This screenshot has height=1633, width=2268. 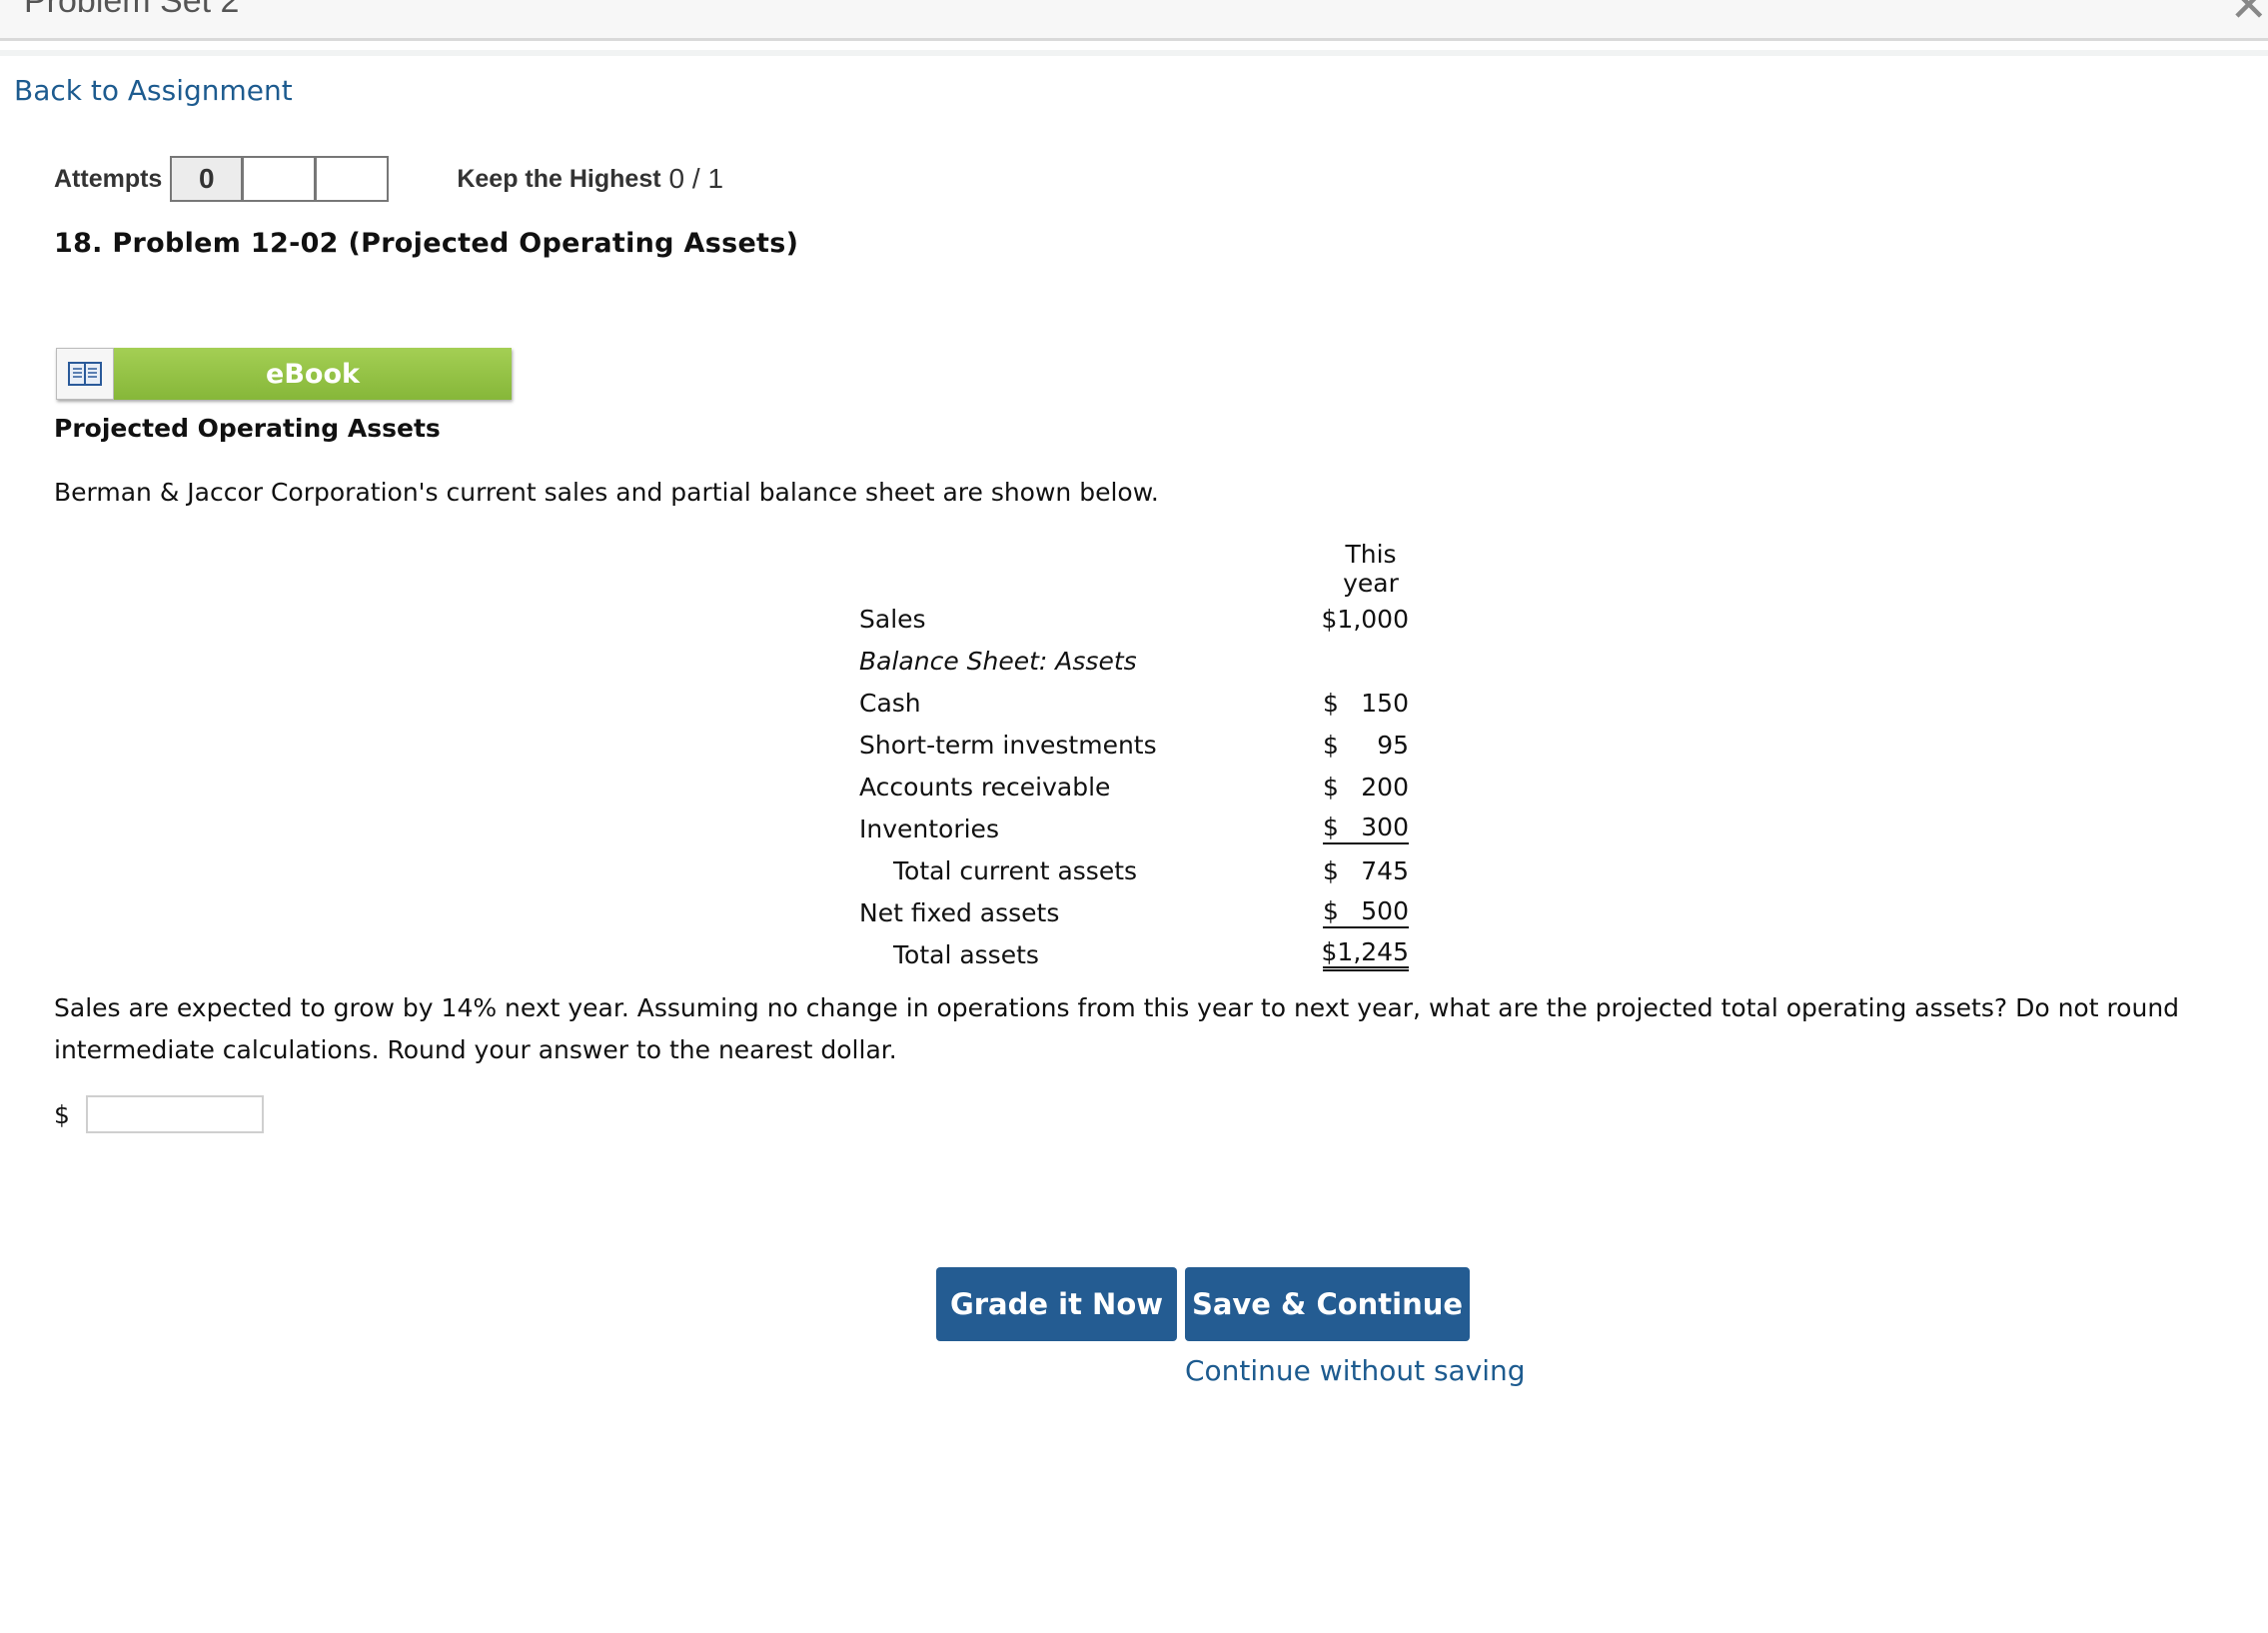 What do you see at coordinates (313, 374) in the screenshot?
I see `ebook-label: eBook` at bounding box center [313, 374].